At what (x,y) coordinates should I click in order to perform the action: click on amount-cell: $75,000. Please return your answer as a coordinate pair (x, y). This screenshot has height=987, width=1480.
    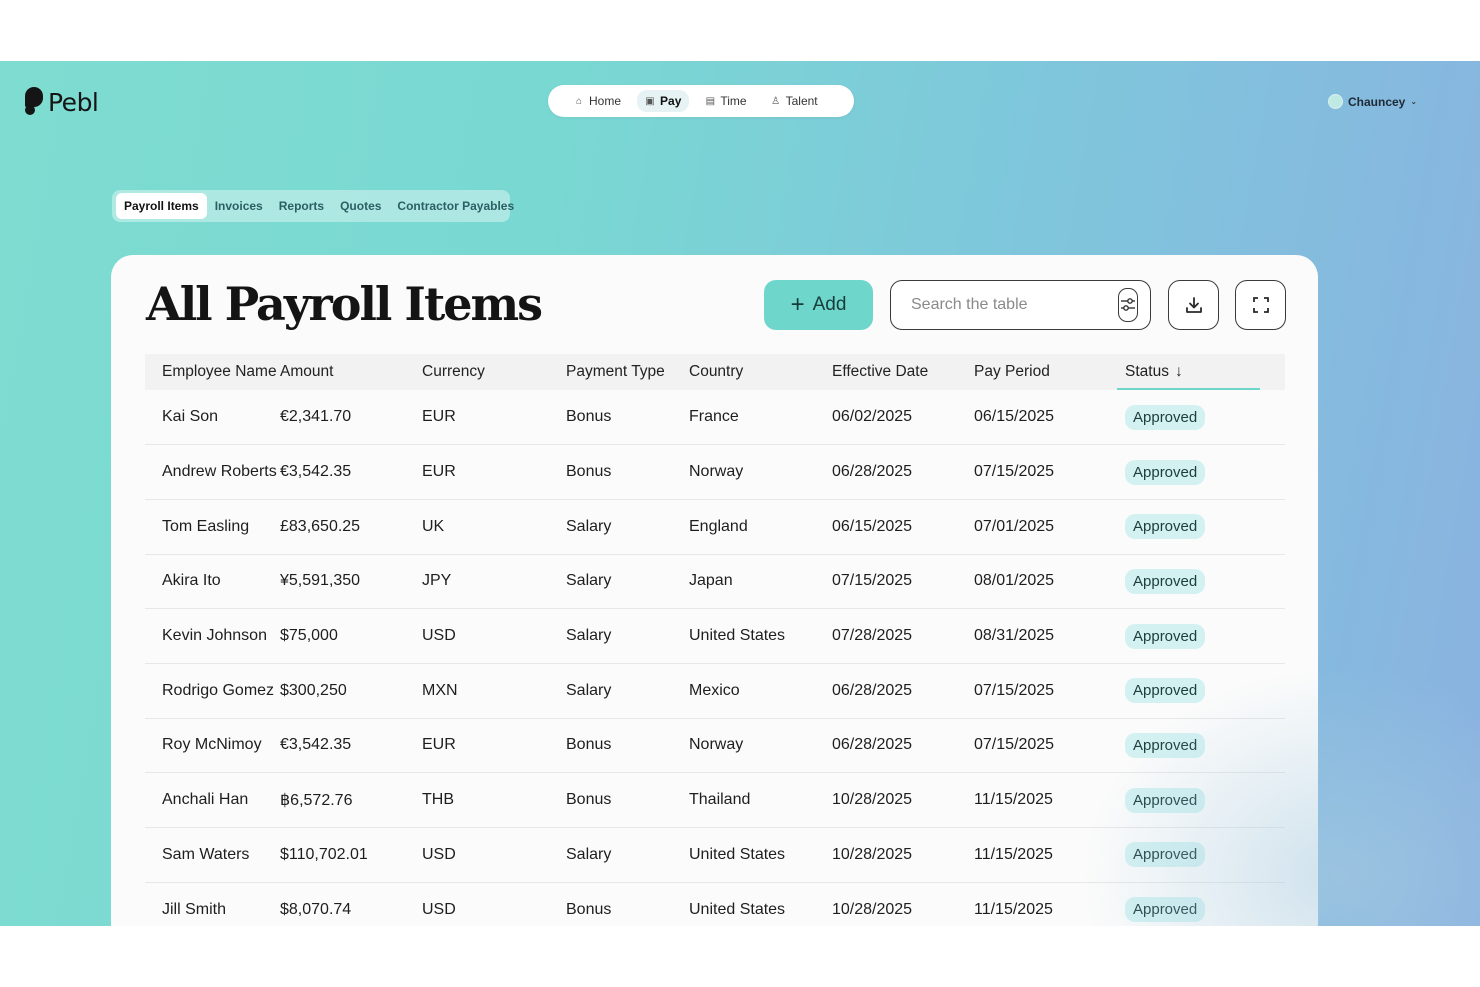
    Looking at the image, I should click on (309, 636).